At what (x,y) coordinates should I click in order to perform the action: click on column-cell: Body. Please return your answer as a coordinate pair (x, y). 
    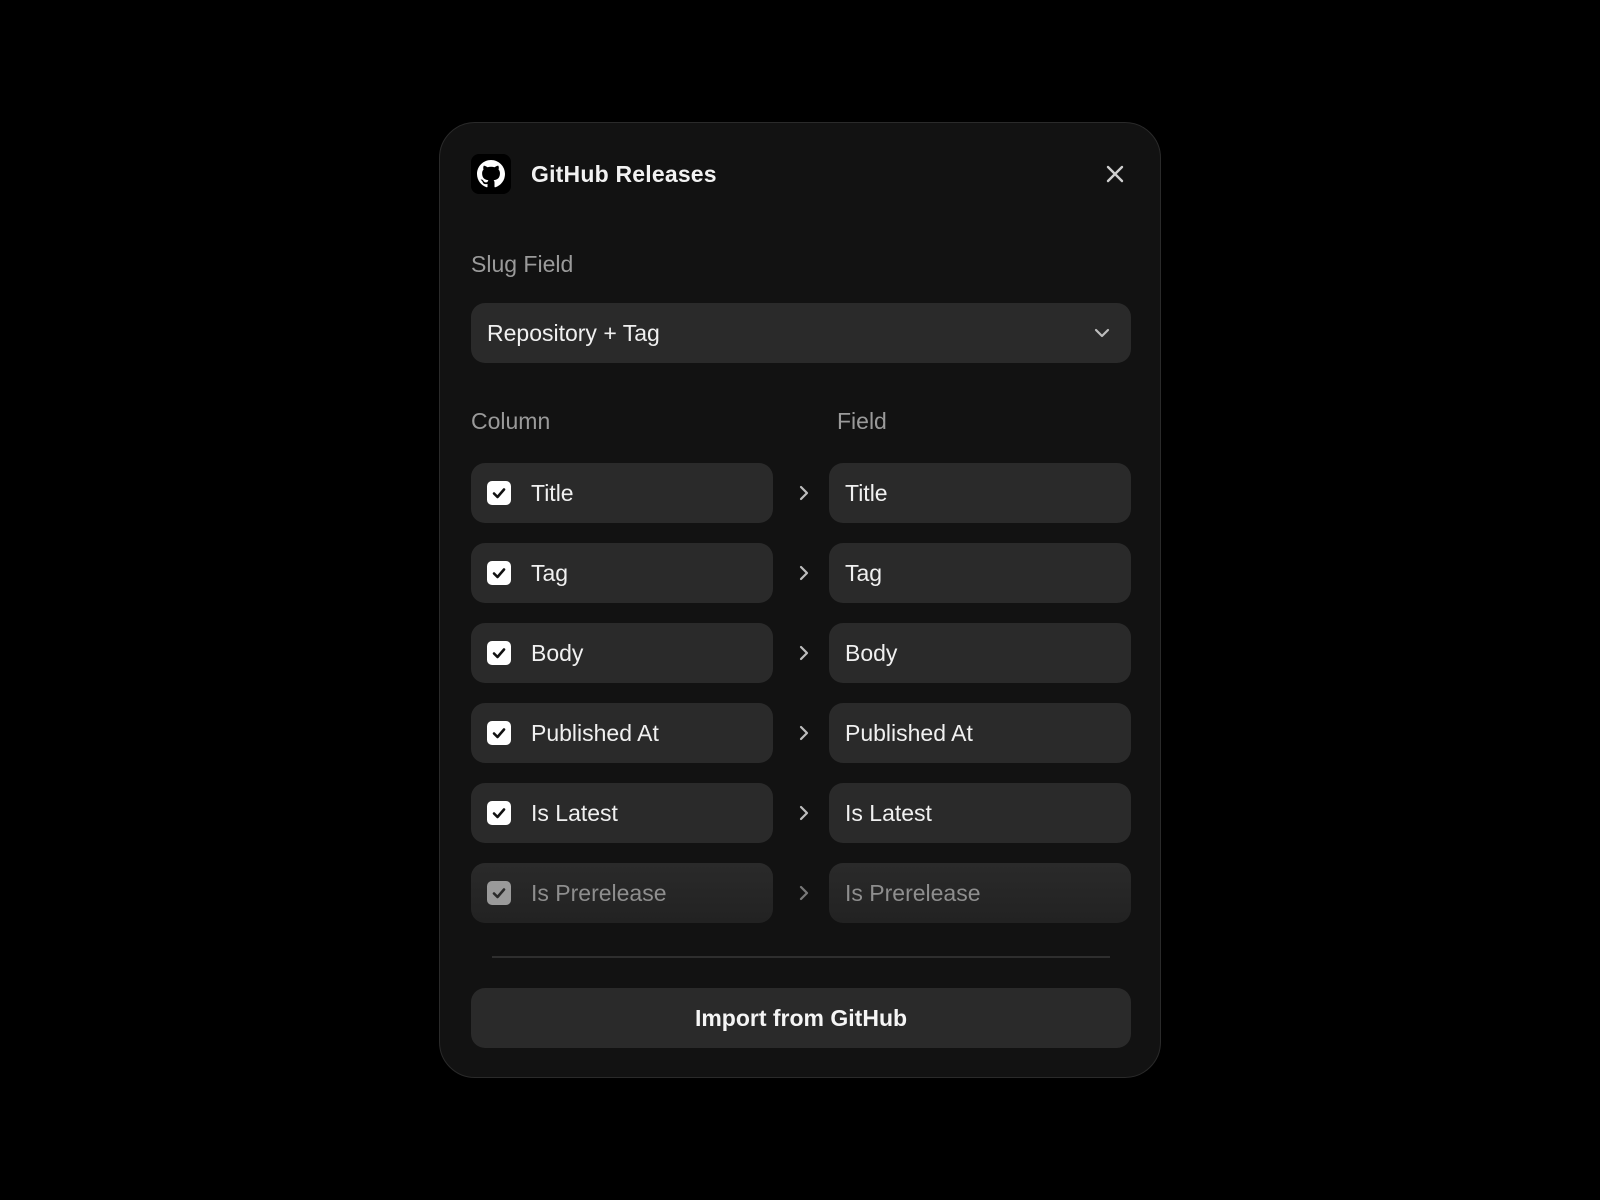
    Looking at the image, I should click on (622, 653).